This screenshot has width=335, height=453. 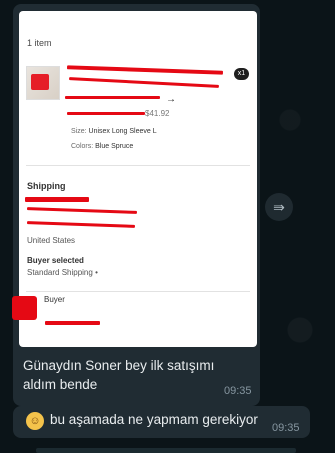 What do you see at coordinates (54, 299) in the screenshot?
I see `buyer-label: Buyer` at bounding box center [54, 299].